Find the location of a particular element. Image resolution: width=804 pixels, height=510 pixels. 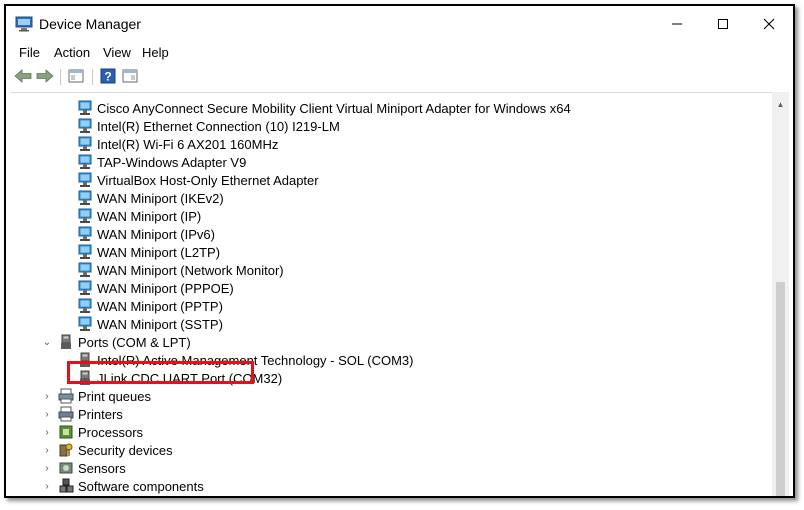

maximize-button is located at coordinates (723, 24).